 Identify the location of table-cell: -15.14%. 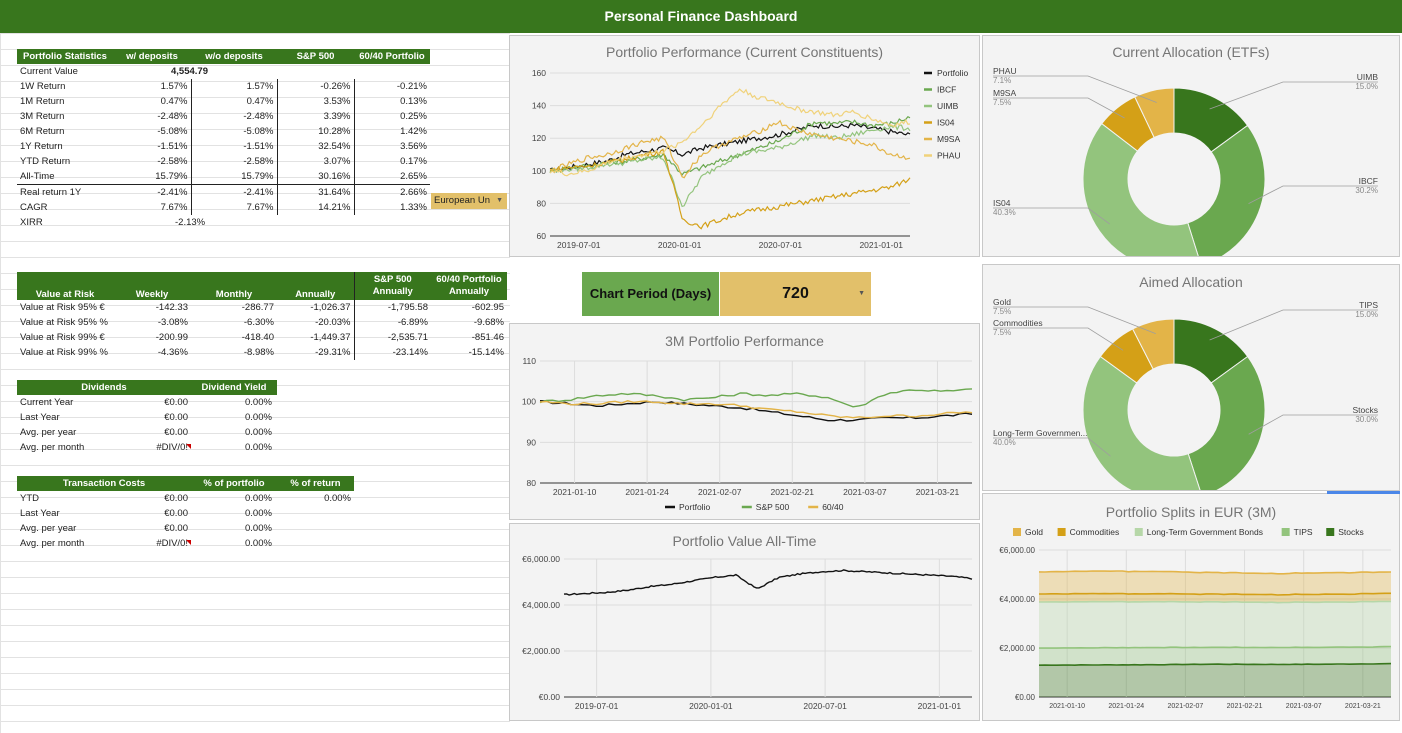
(469, 352).